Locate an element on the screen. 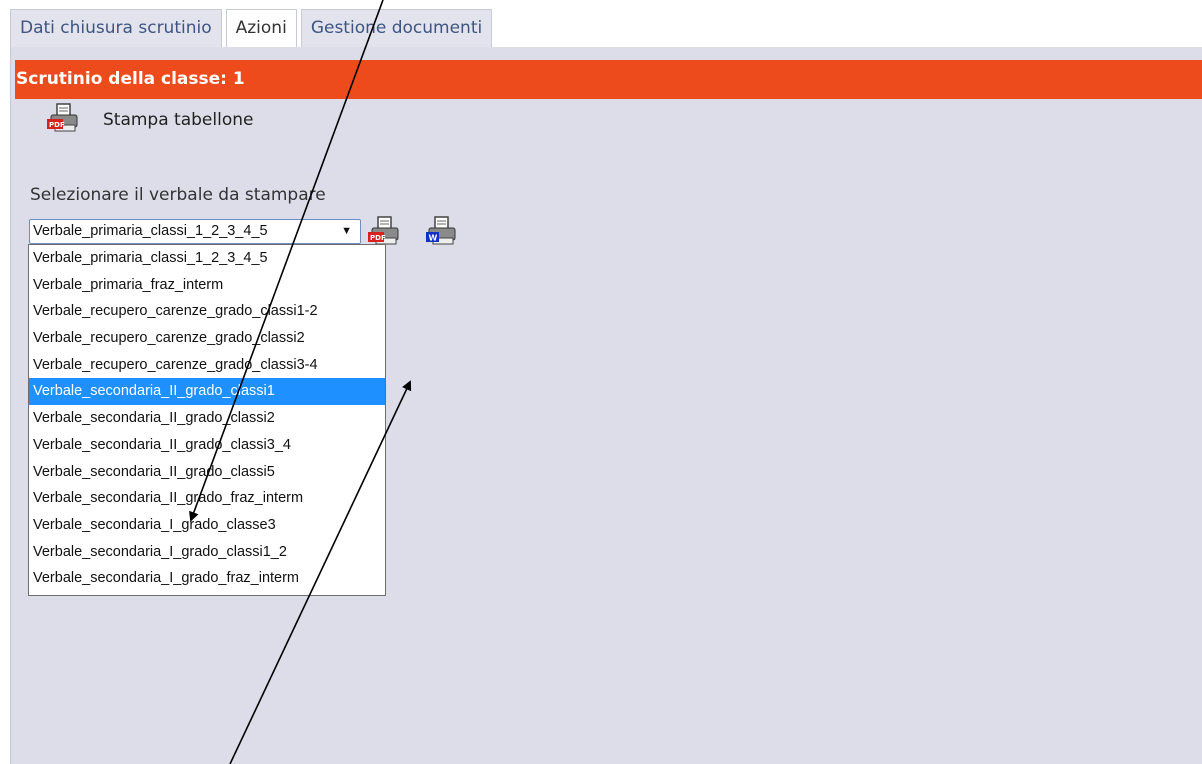  tab-dati-chiusura-scrutinio: Dati chiusura scrutinio is located at coordinates (116, 28).